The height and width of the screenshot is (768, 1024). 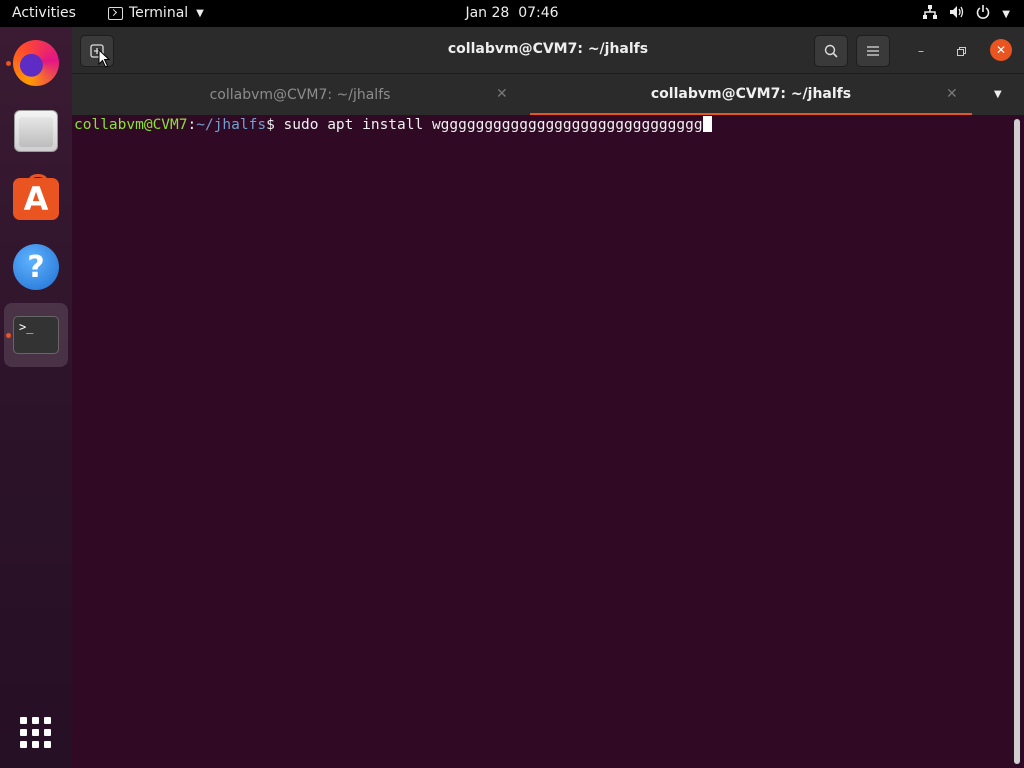 I want to click on top-bar: Activities Terminal ▼ Jan 28 07:46 ▼, so click(x=512, y=13).